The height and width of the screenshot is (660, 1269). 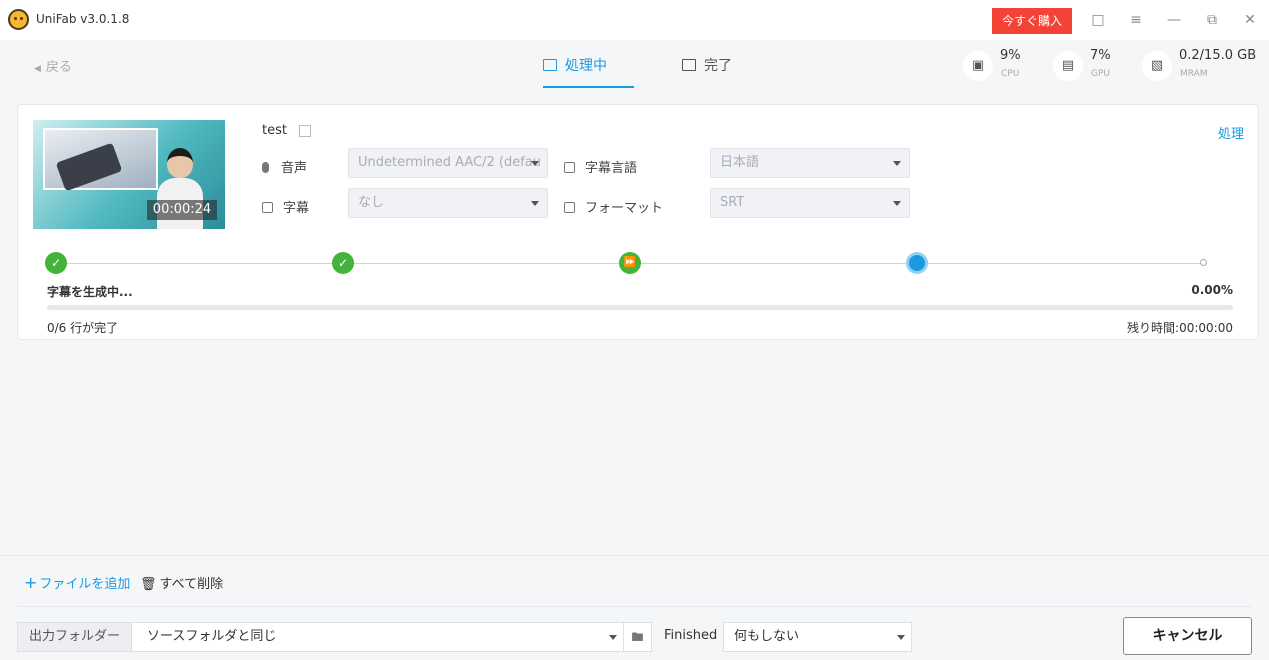 I want to click on tab-done: 完了, so click(x=707, y=71).